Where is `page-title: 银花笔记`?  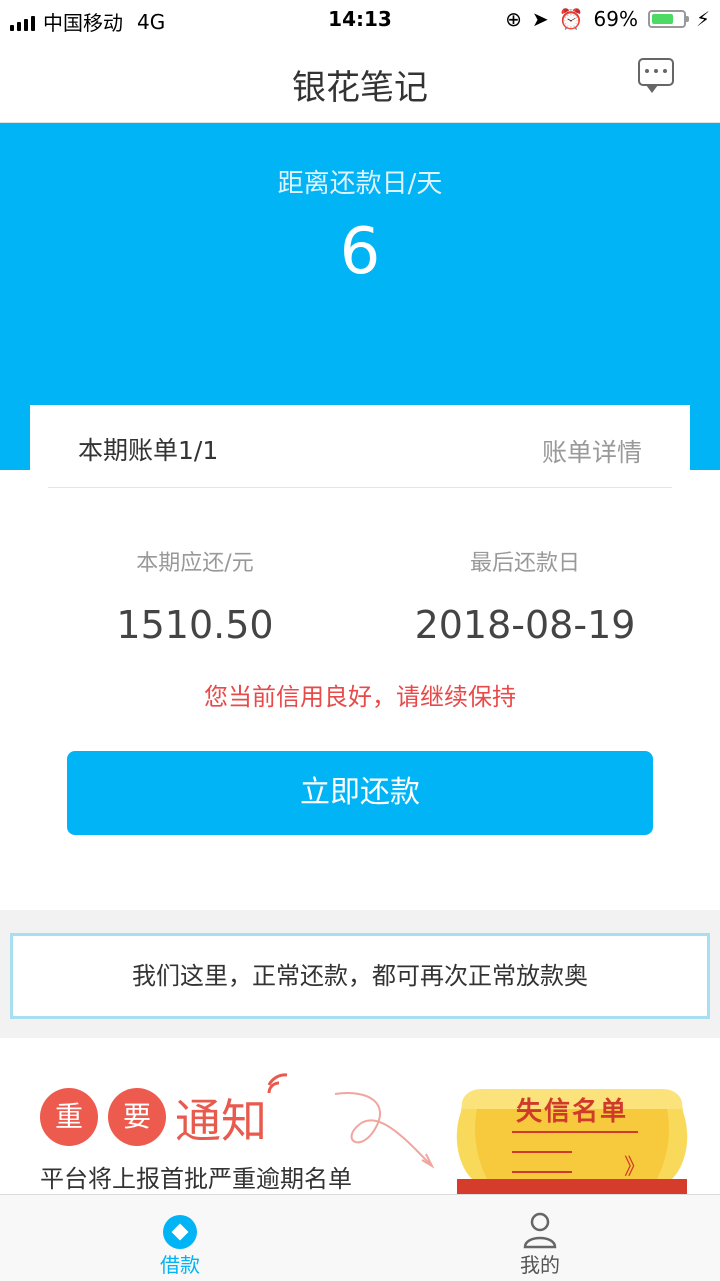
page-title: 银花笔记 is located at coordinates (360, 88).